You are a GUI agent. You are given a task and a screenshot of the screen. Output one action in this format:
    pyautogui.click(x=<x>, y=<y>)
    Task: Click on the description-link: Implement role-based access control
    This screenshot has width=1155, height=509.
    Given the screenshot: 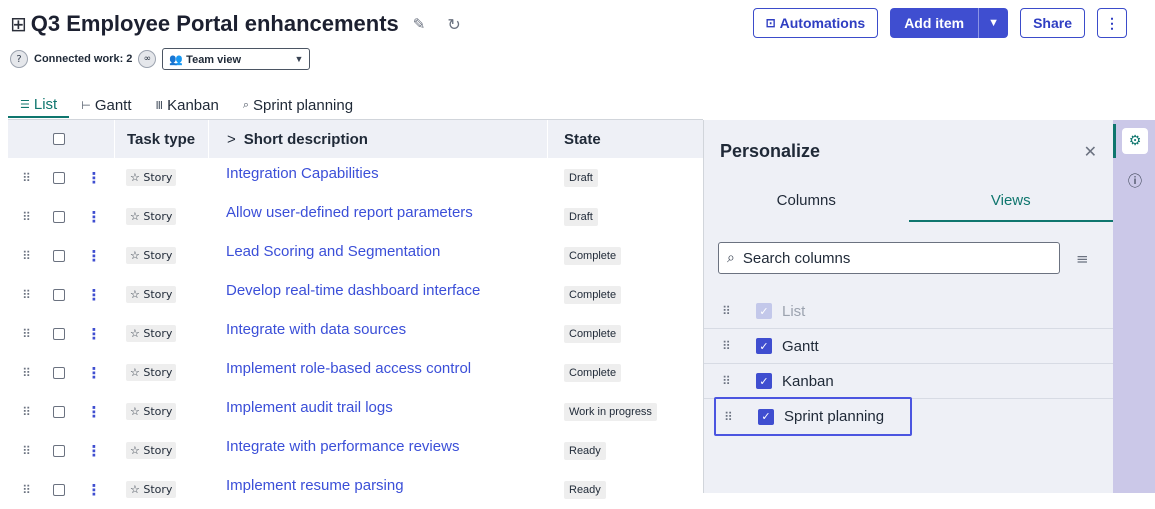 What is the action you would take?
    pyautogui.click(x=348, y=368)
    